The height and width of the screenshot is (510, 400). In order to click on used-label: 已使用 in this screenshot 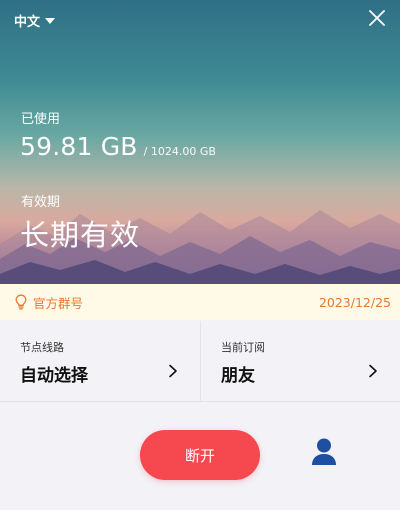, I will do `click(41, 119)`.